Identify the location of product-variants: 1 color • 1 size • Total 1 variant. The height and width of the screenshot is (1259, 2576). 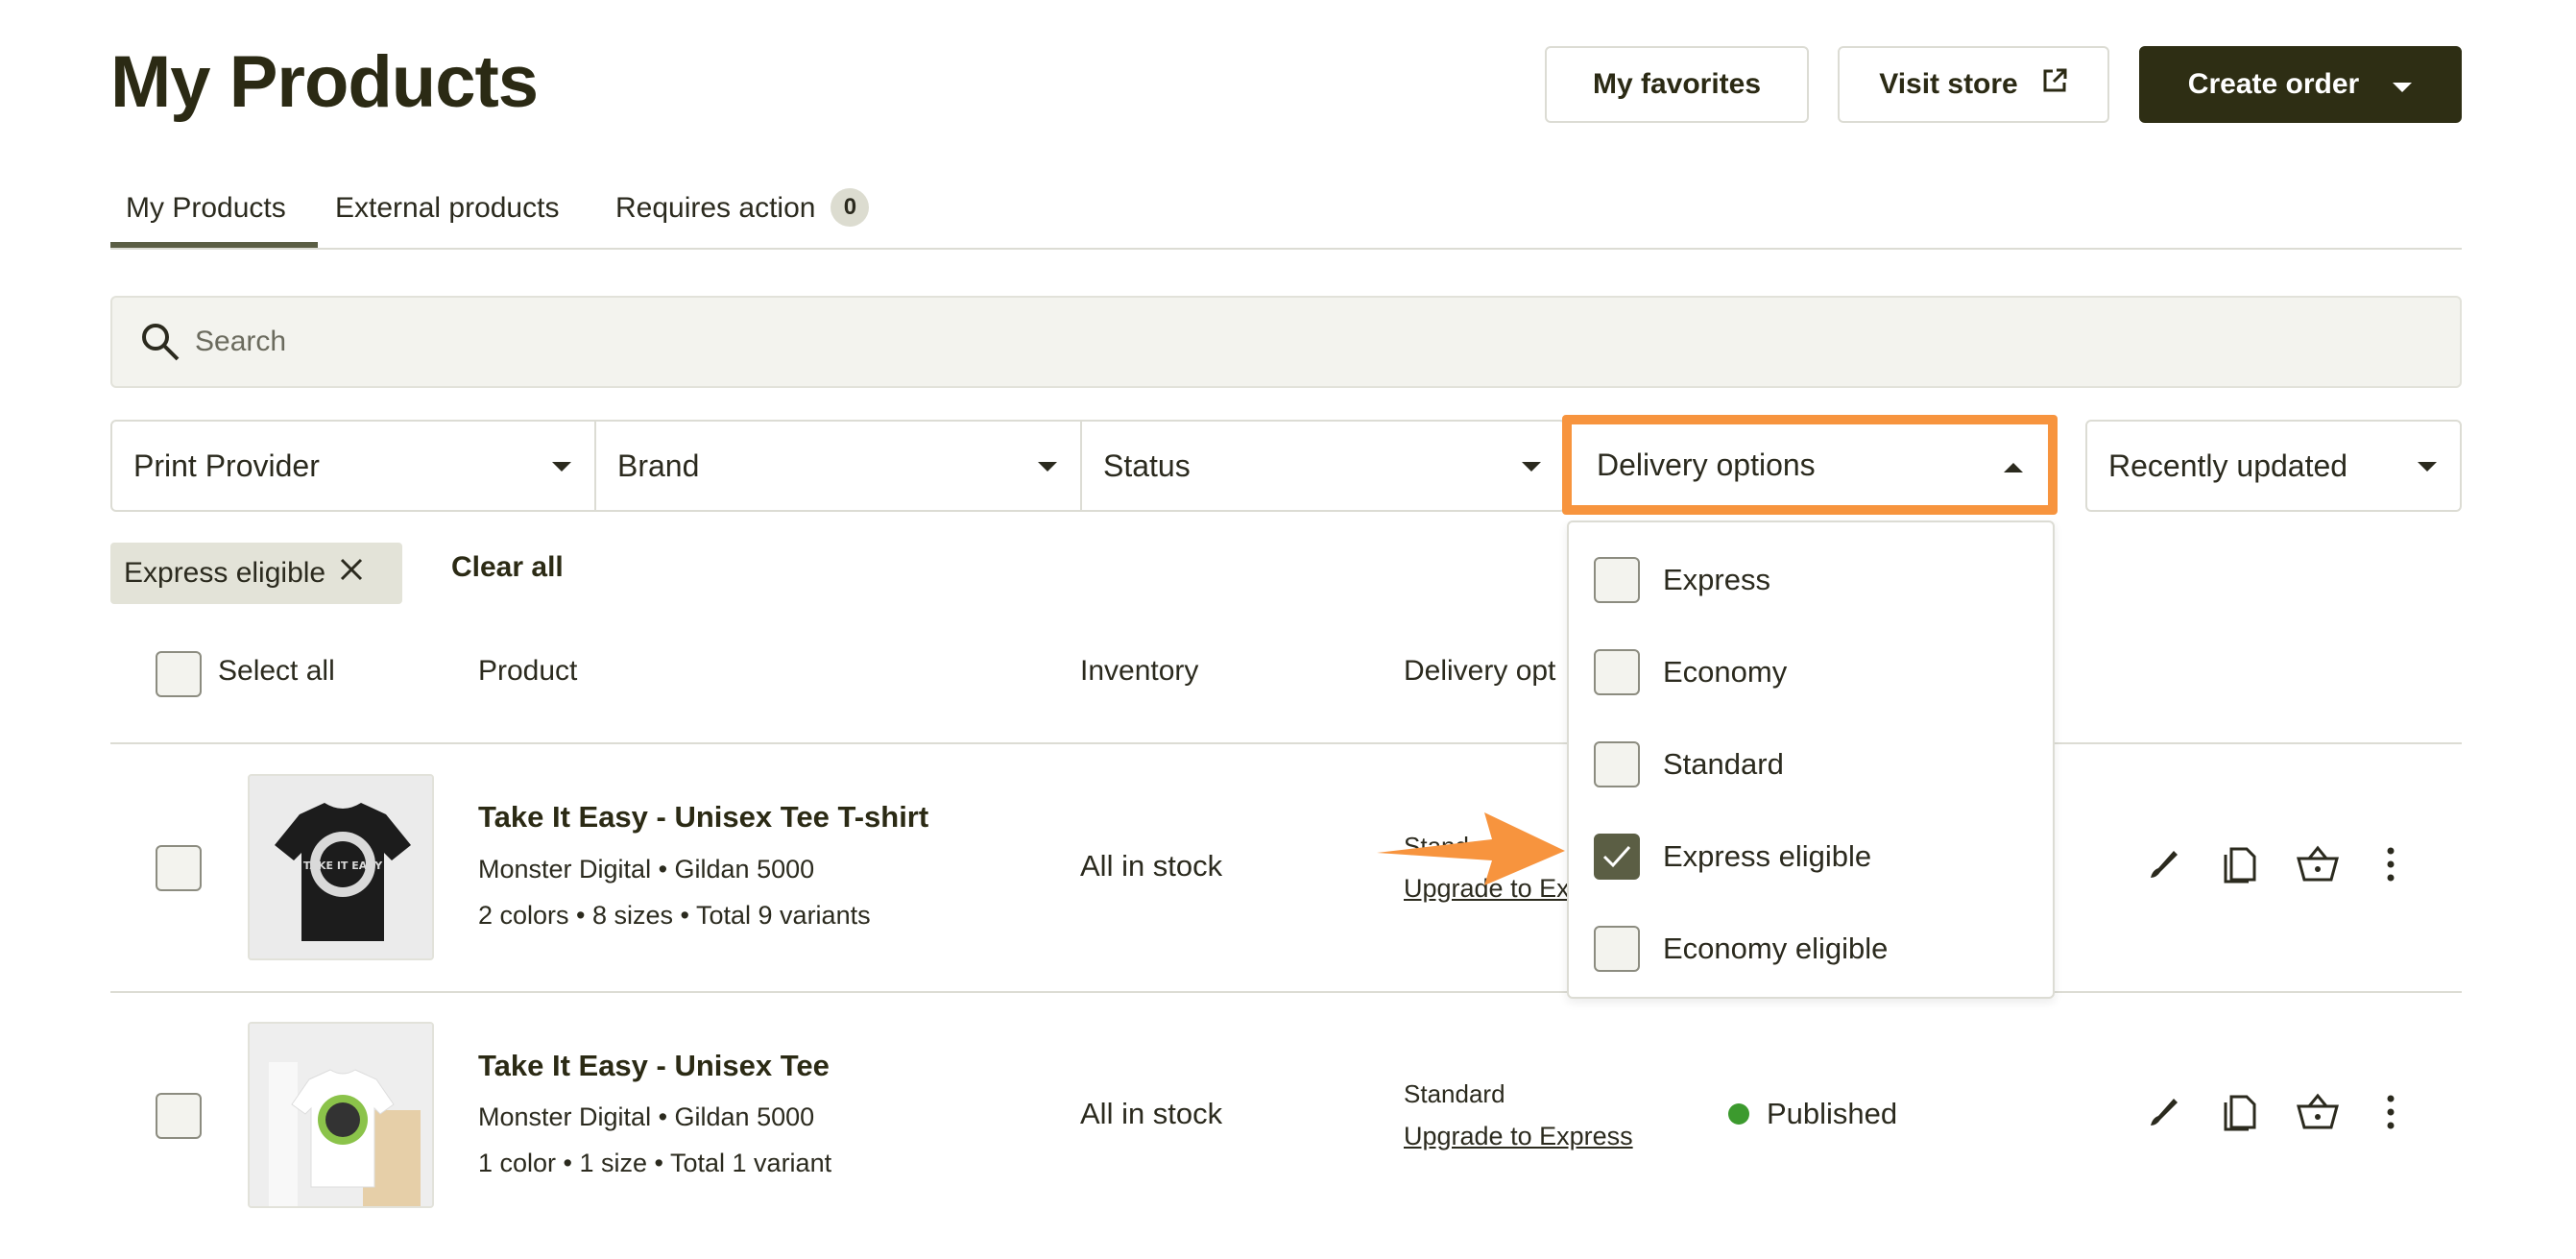
(655, 1163).